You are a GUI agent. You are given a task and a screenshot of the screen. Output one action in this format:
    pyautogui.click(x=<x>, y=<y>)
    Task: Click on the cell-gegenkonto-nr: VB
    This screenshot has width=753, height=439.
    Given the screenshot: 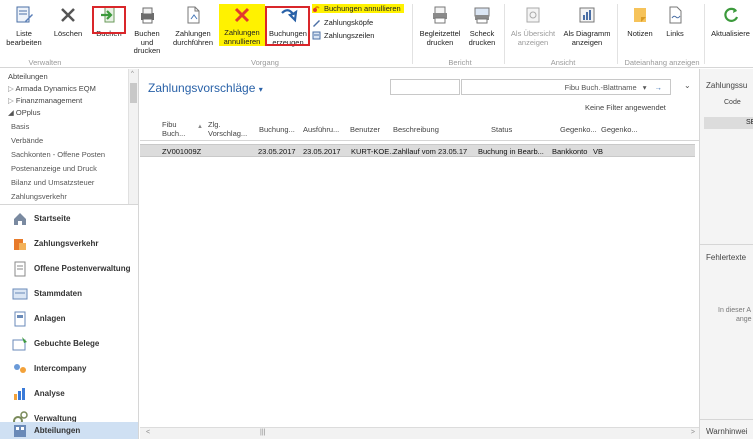 What is the action you would take?
    pyautogui.click(x=598, y=151)
    